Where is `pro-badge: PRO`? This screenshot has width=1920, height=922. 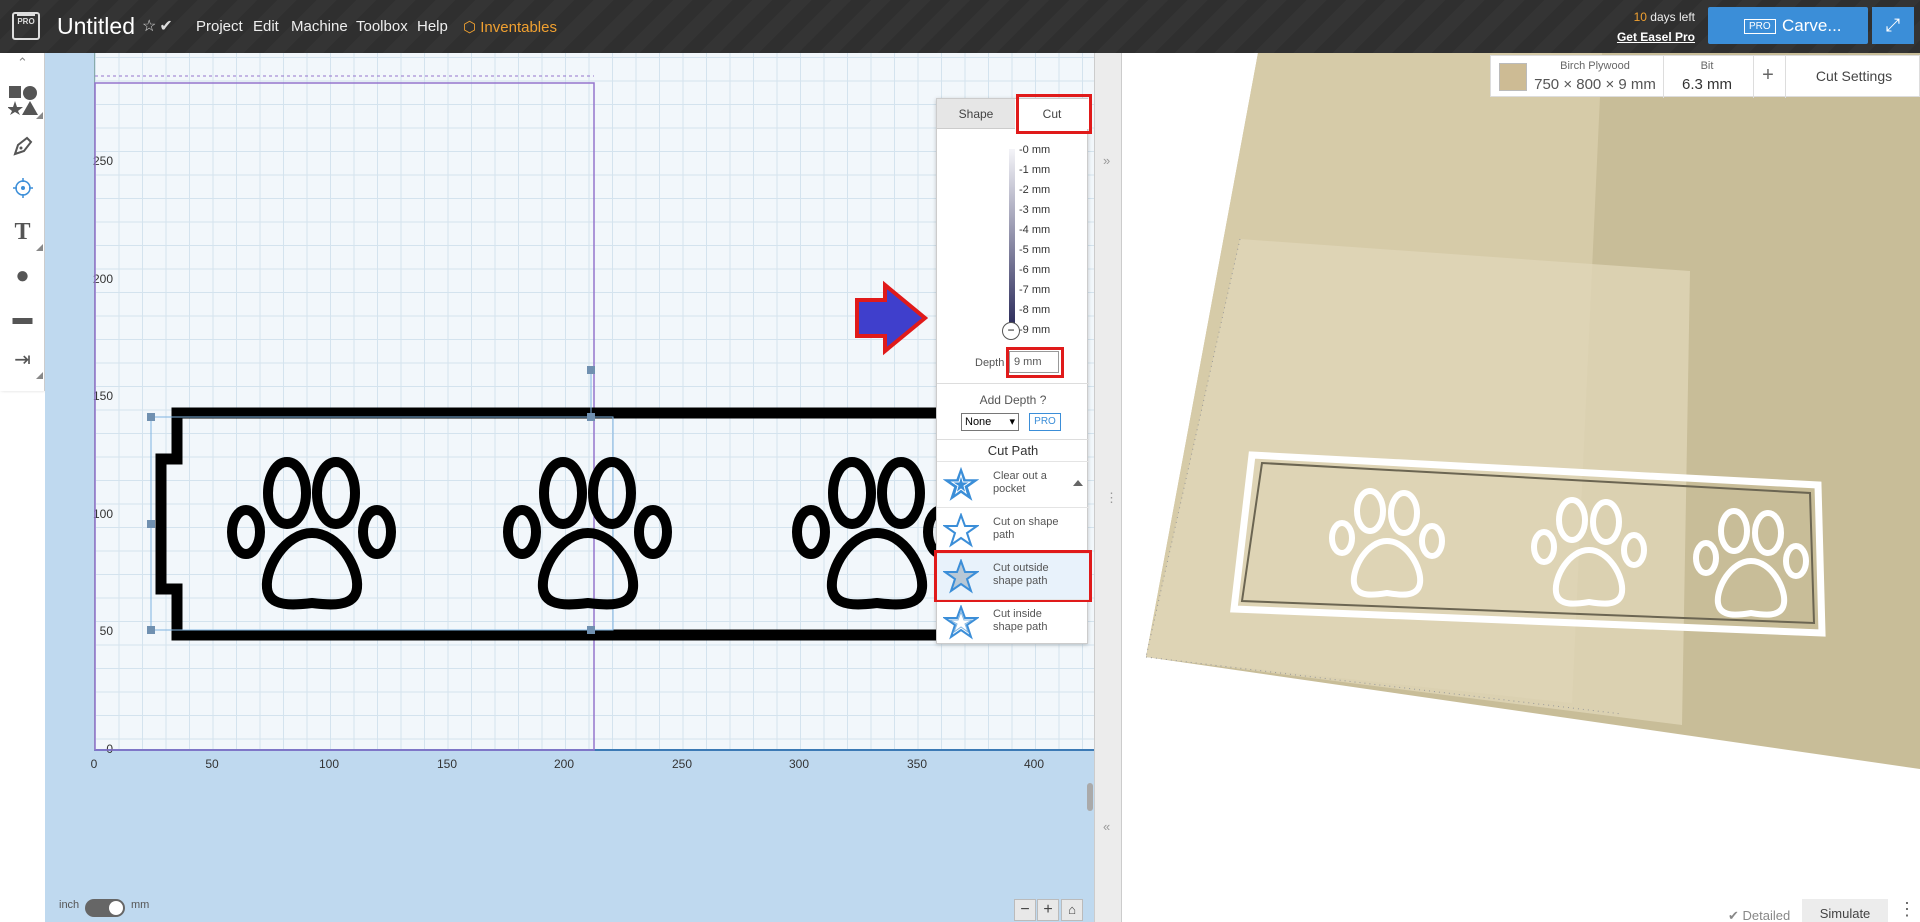 pro-badge: PRO is located at coordinates (1760, 26).